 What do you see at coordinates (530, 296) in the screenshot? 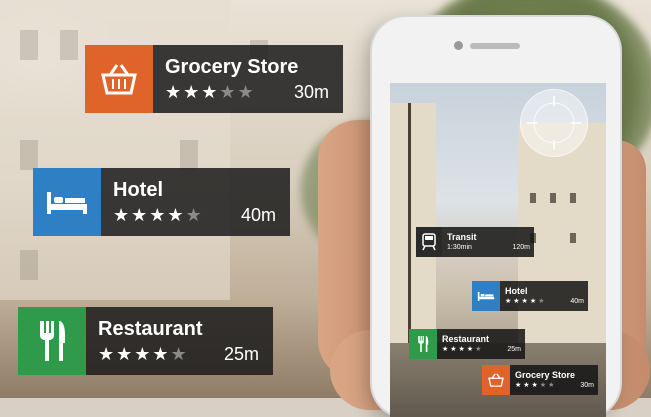
I see `ar-tag-hotel: Hotel ★★★★★ 40m` at bounding box center [530, 296].